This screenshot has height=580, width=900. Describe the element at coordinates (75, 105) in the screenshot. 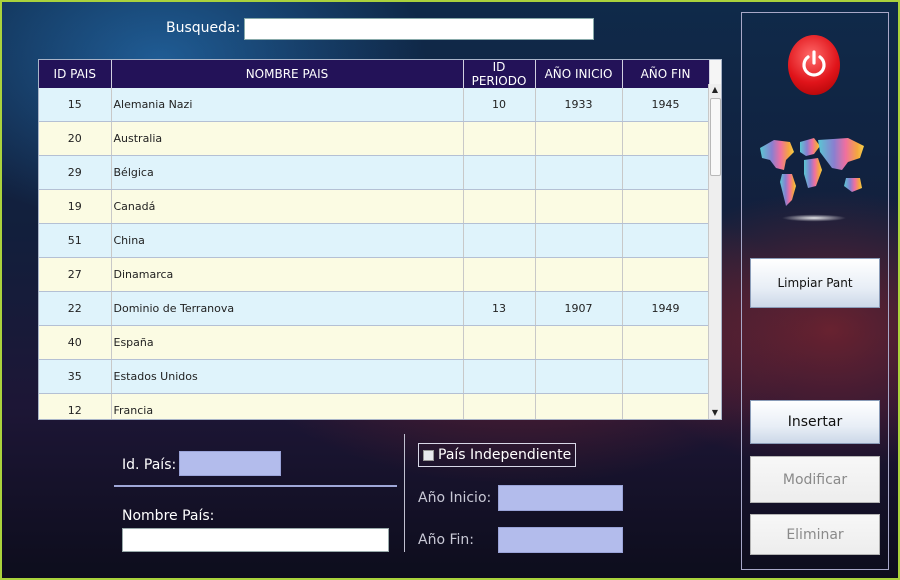

I see `cell-id-pais: 15` at that location.